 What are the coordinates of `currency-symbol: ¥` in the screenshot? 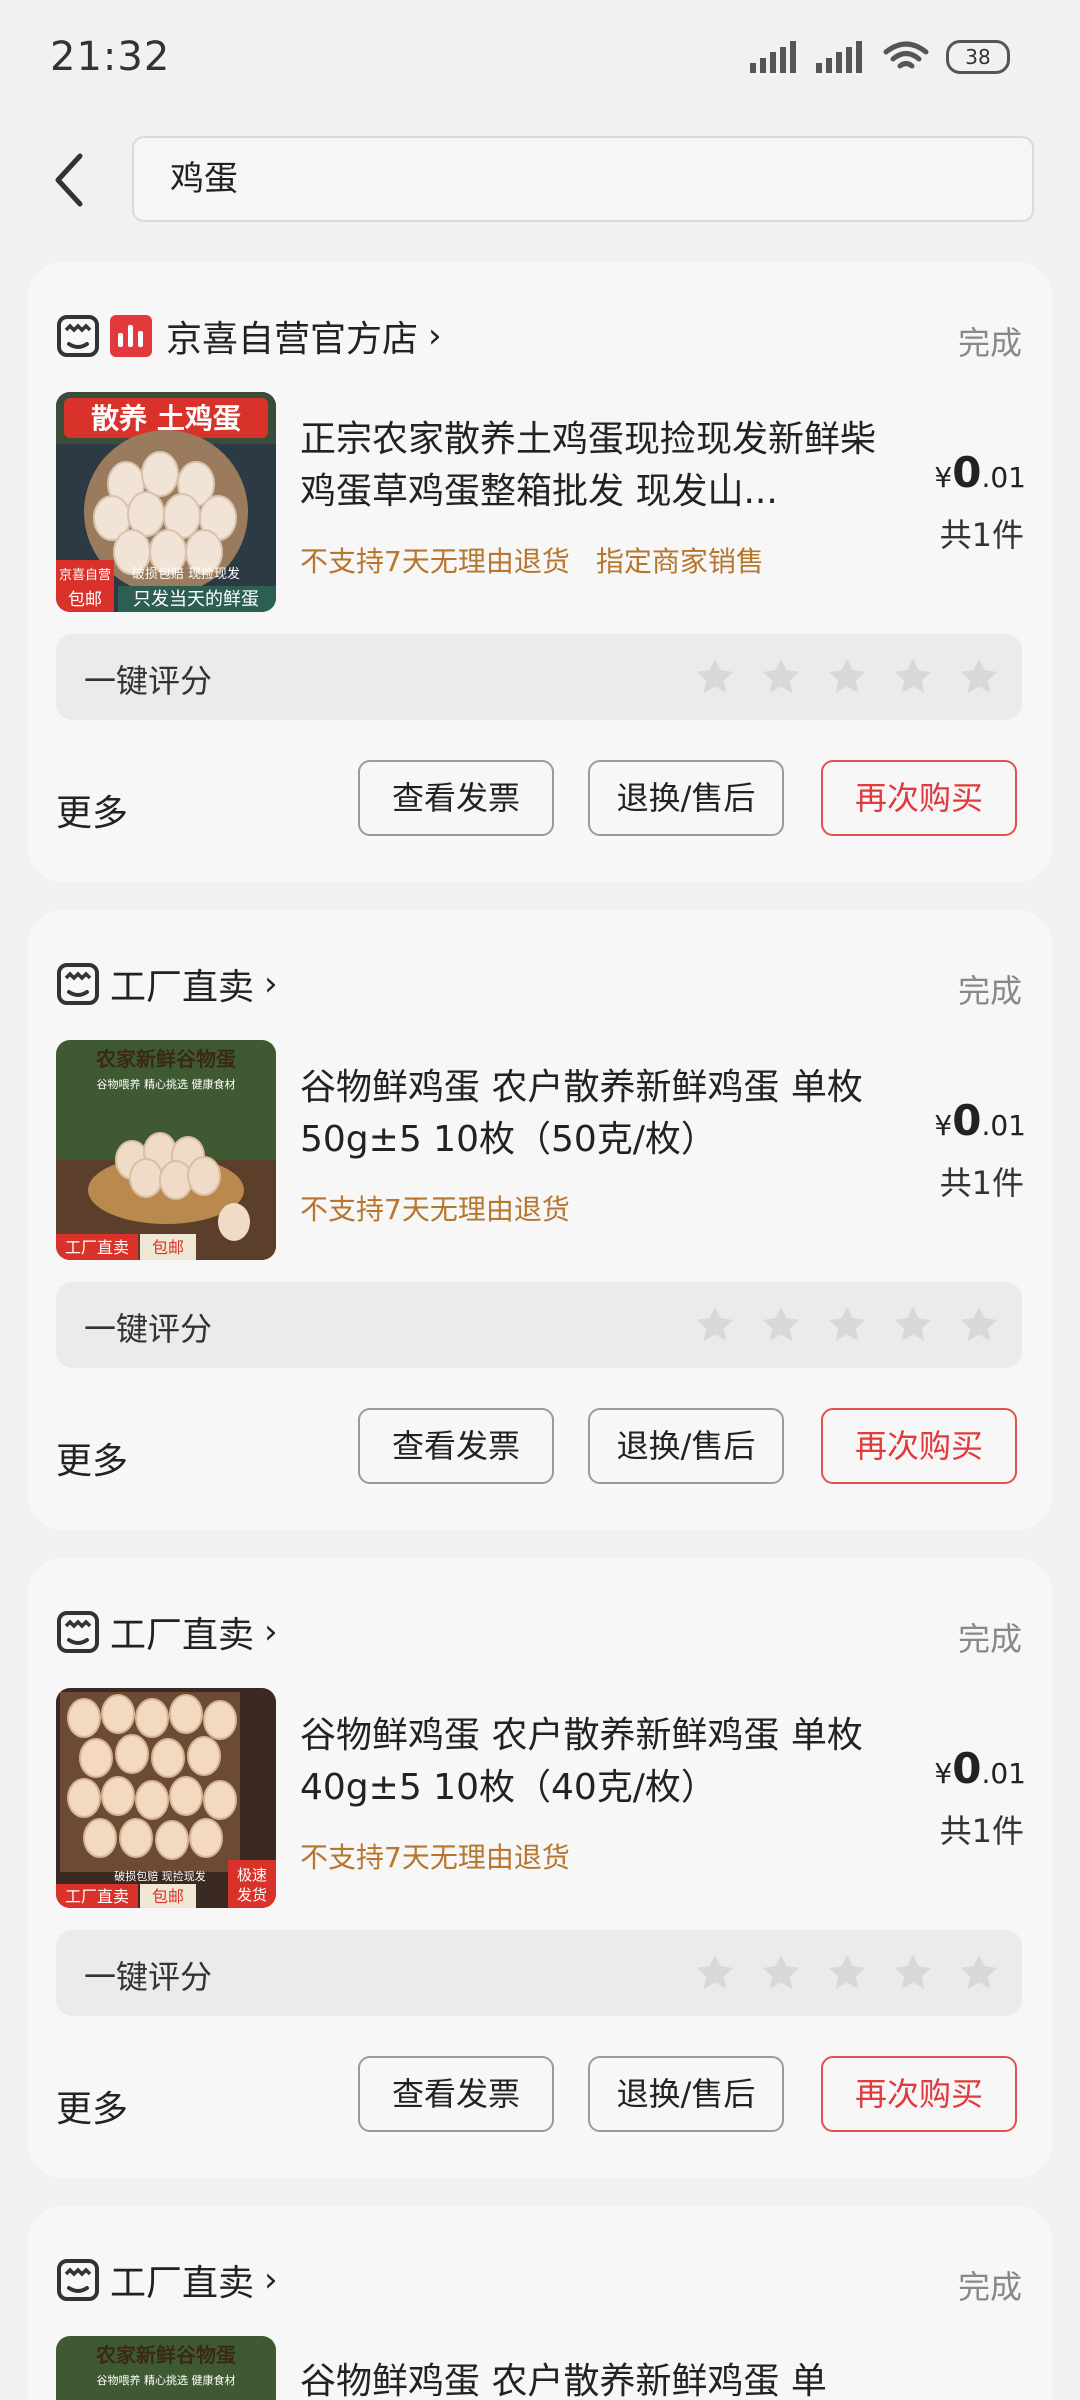 It's located at (943, 1125).